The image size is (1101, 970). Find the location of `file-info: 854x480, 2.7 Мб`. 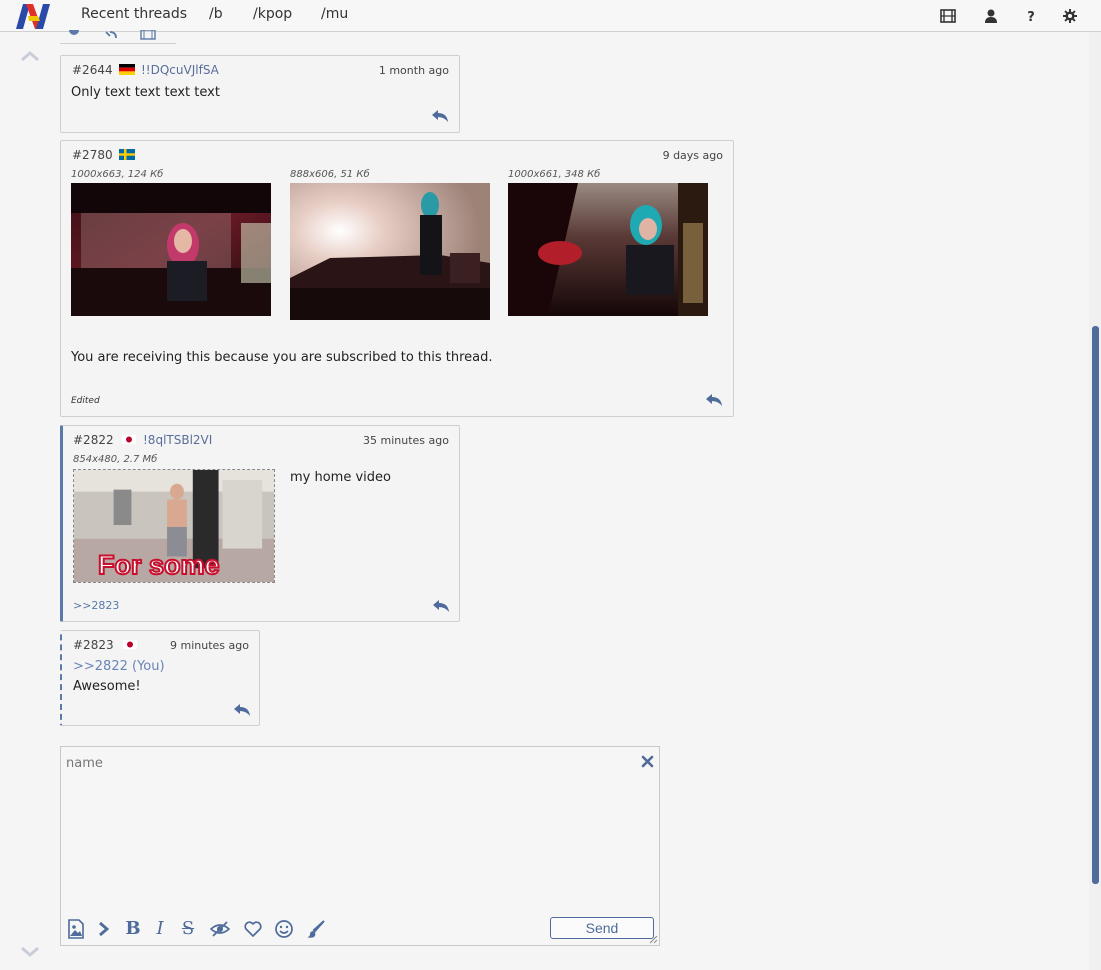

file-info: 854x480, 2.7 Мб is located at coordinates (115, 459).